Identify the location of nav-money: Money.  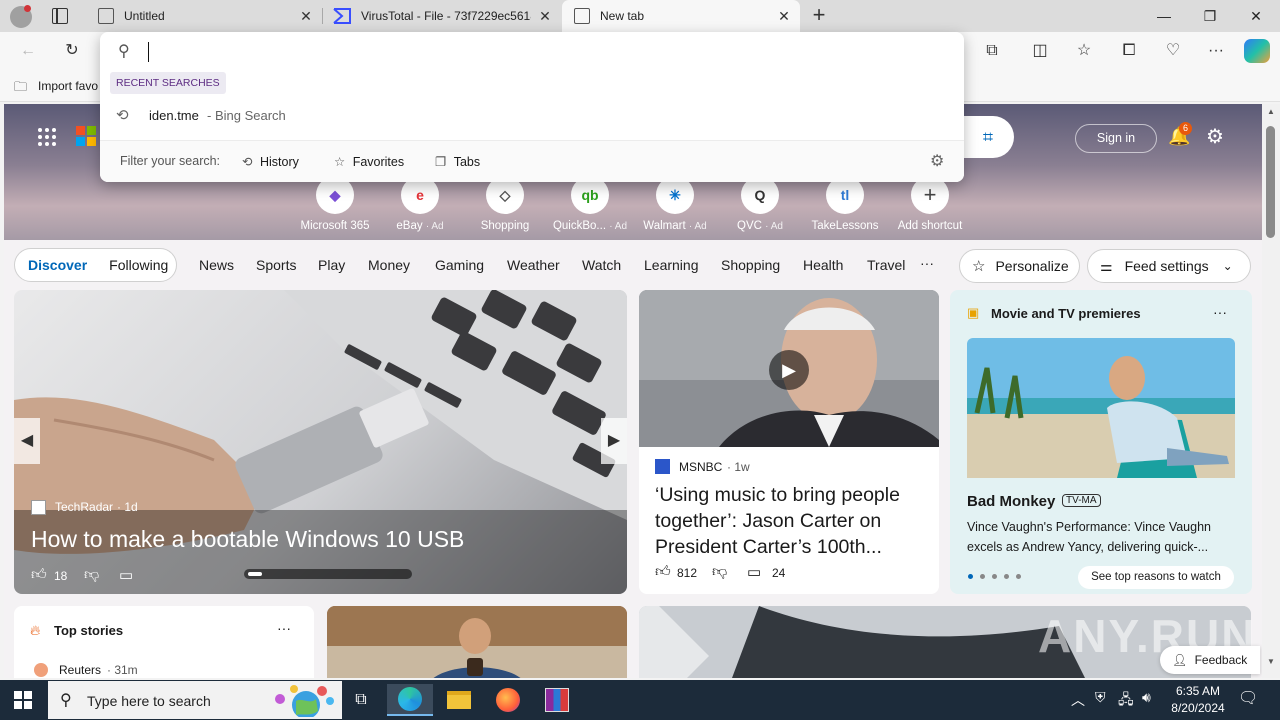
(389, 265).